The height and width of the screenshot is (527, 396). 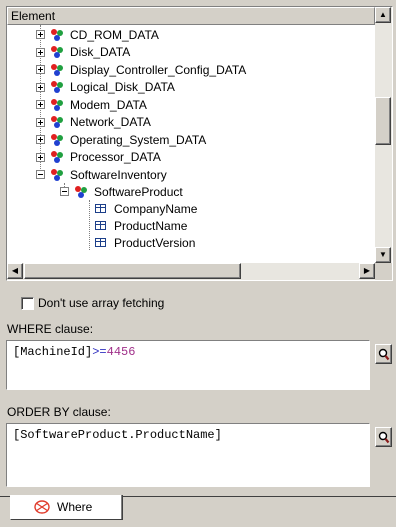 What do you see at coordinates (188, 365) in the screenshot?
I see `where-clause-input: [MachineId]>=4456` at bounding box center [188, 365].